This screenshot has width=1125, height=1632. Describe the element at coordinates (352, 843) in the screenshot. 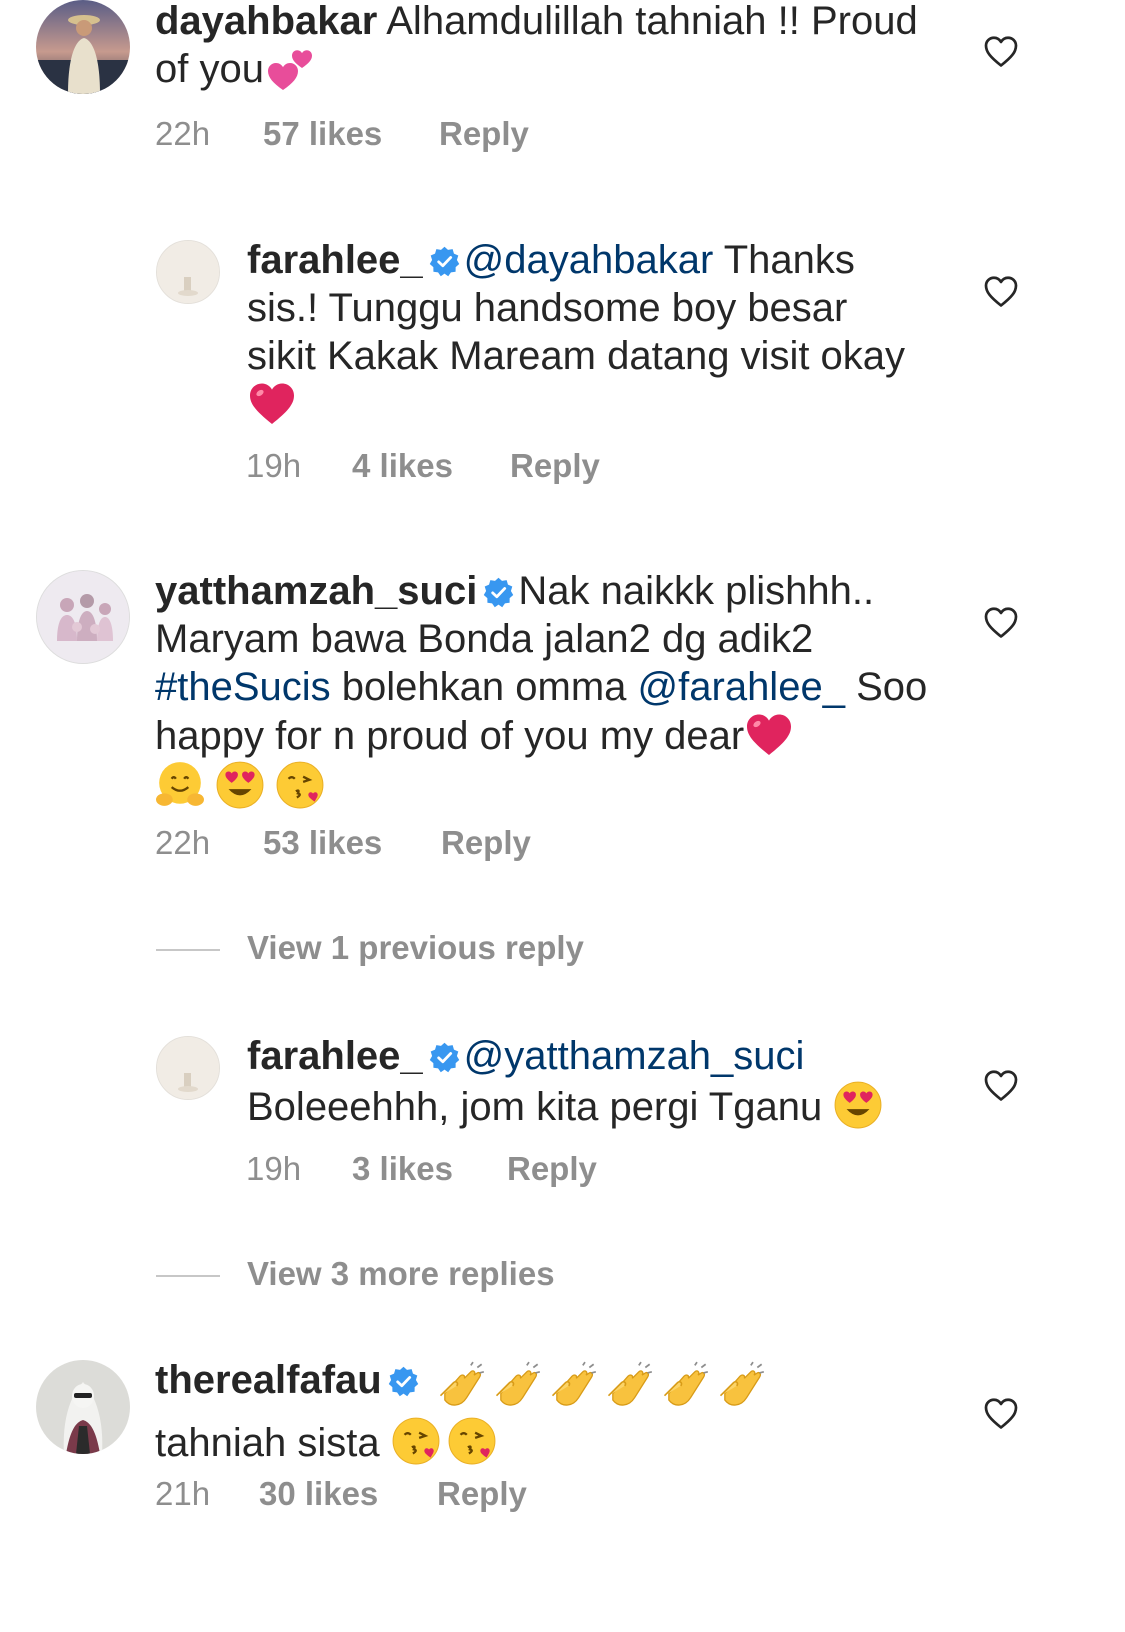

I see `likes-count: 53 likes` at that location.